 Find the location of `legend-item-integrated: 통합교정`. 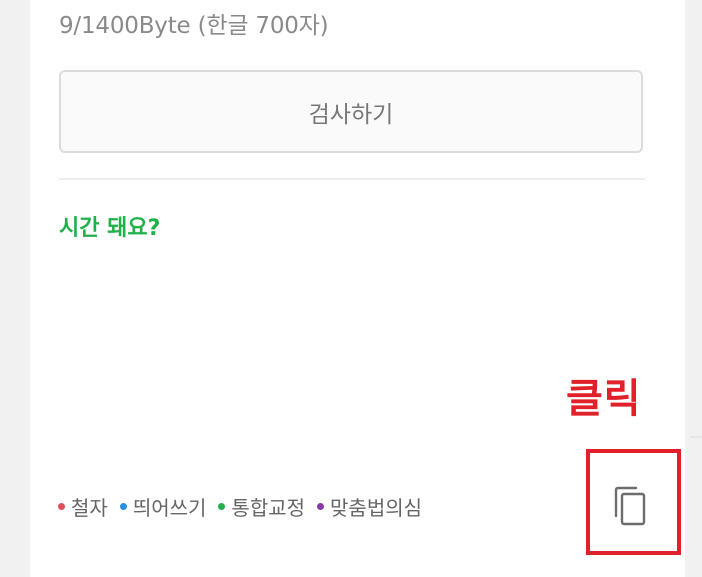

legend-item-integrated: 통합교정 is located at coordinates (261, 506).